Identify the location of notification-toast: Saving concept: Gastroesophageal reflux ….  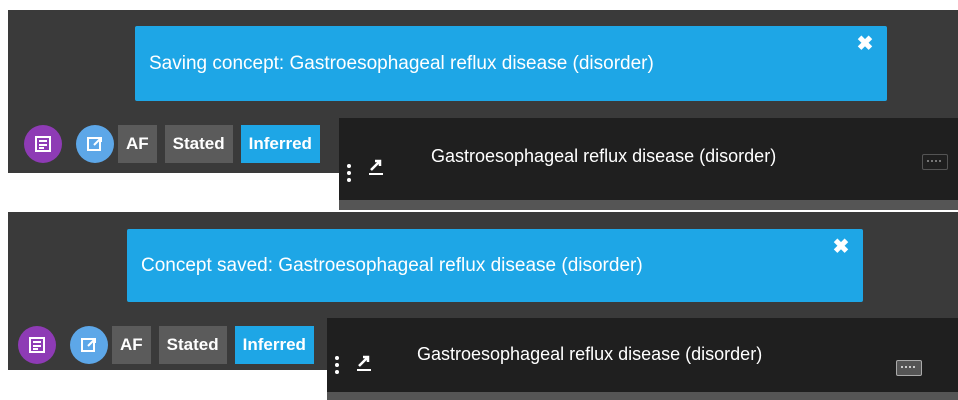
(511, 63).